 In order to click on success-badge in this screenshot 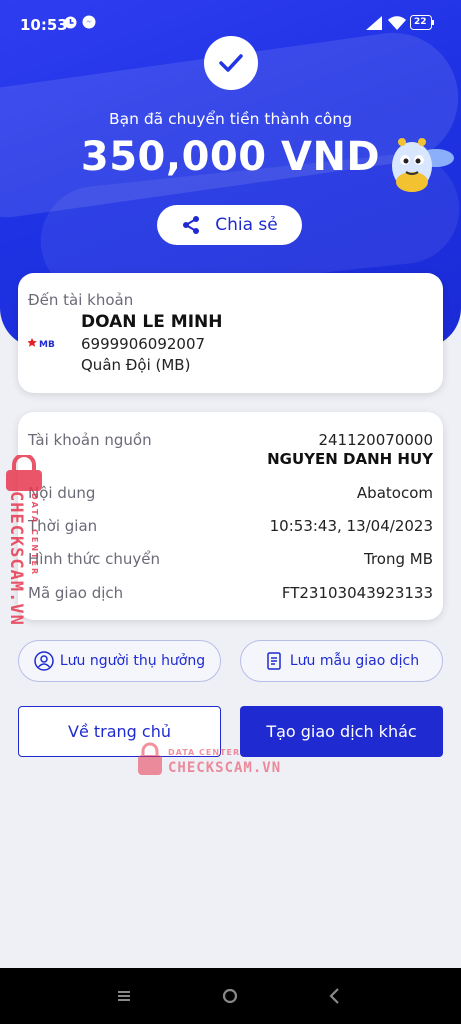, I will do `click(231, 63)`.